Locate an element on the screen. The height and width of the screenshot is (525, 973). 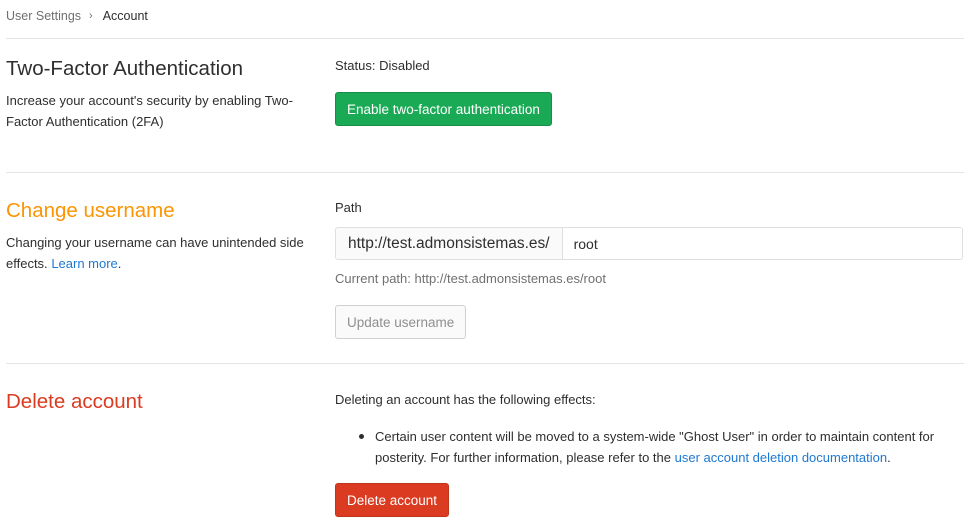
breadcrumb-user-settings: User Settings is located at coordinates (43, 16).